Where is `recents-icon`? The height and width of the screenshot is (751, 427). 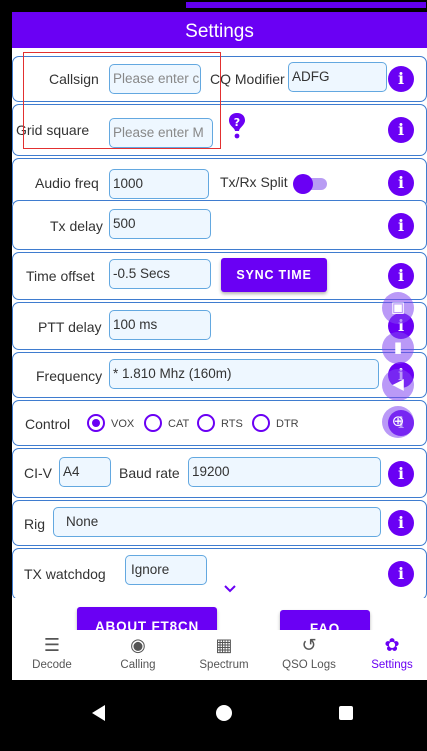 recents-icon is located at coordinates (346, 713).